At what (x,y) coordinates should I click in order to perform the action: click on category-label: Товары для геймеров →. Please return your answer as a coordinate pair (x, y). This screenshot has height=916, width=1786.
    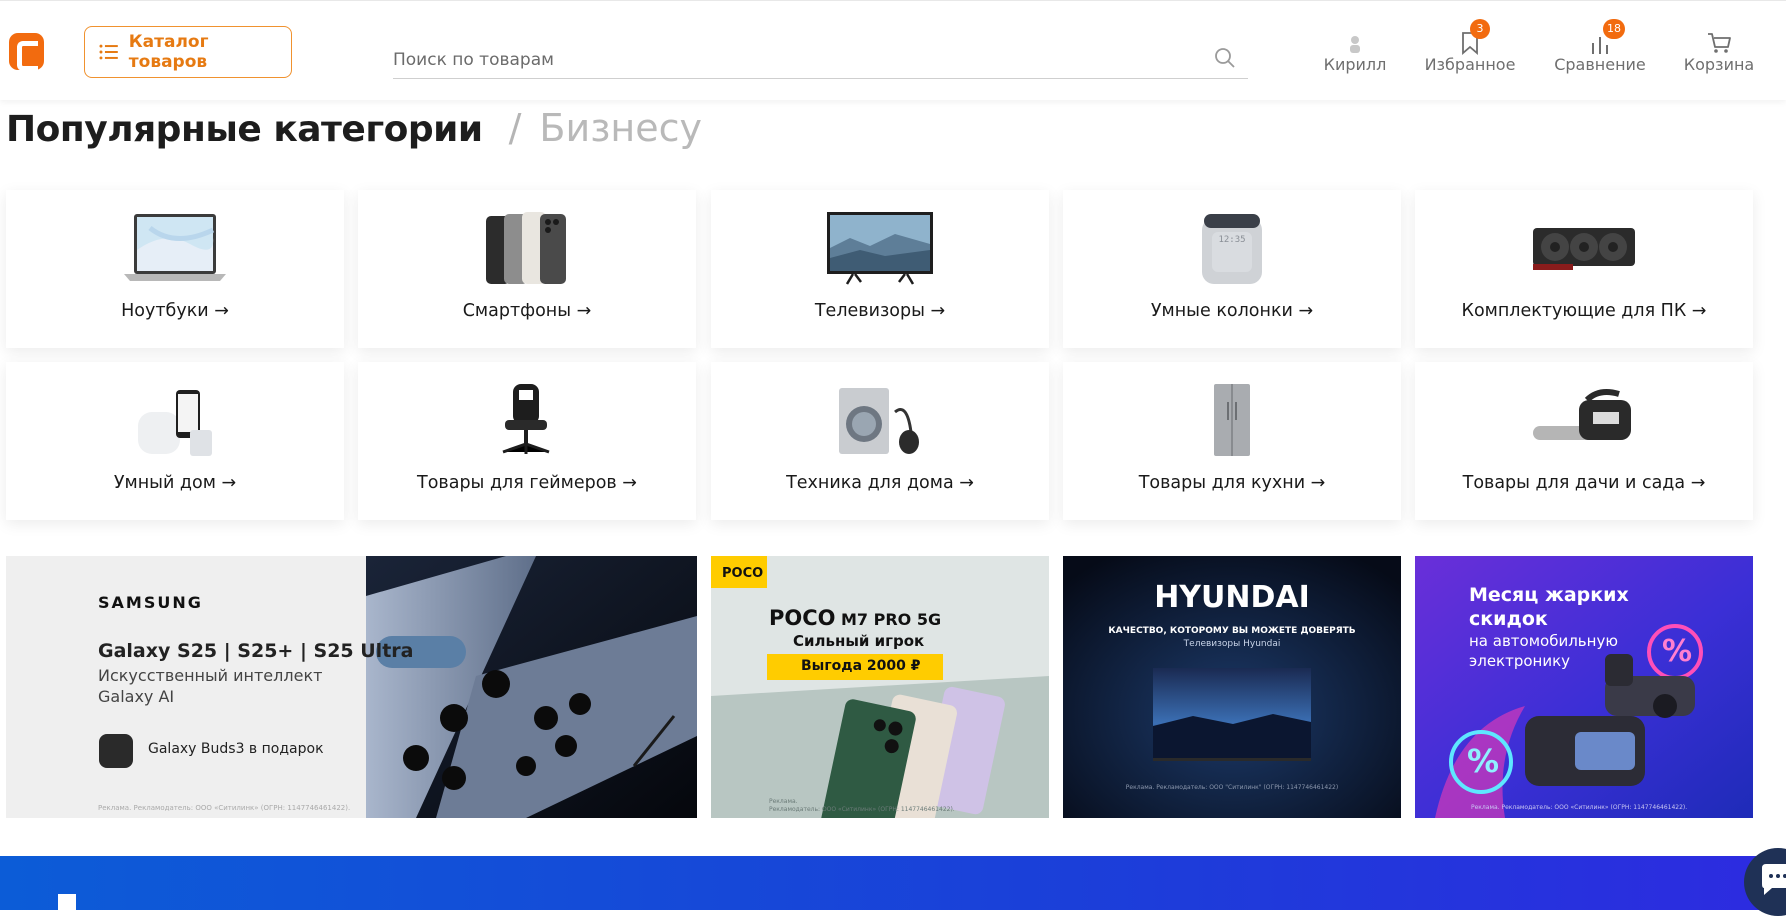
    Looking at the image, I should click on (527, 483).